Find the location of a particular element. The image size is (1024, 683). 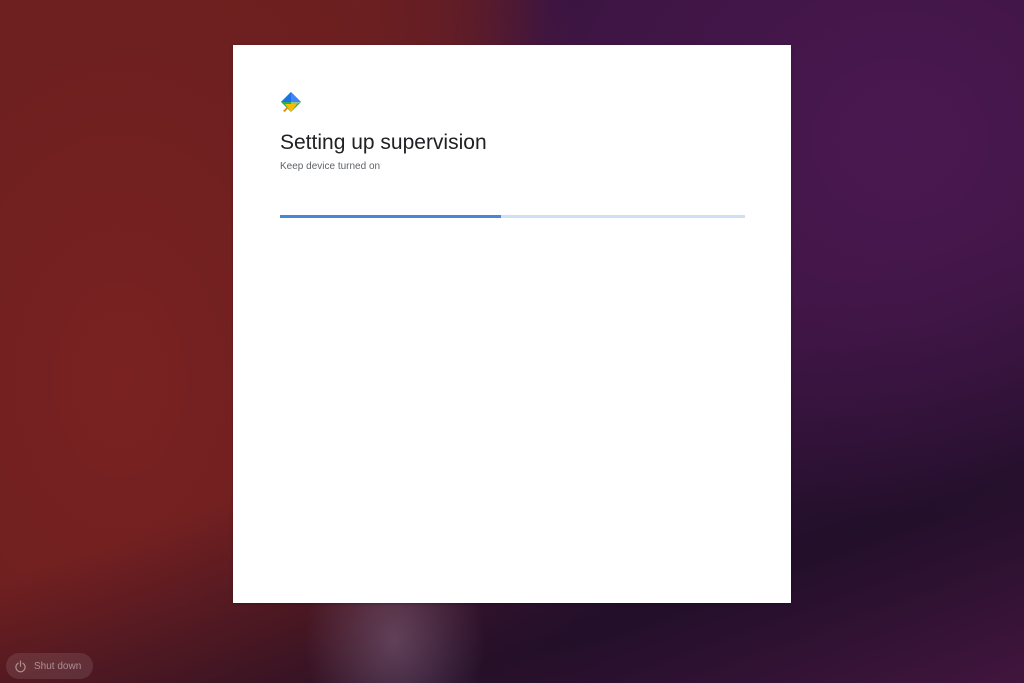

shutdown-button: Shut down is located at coordinates (50, 666).